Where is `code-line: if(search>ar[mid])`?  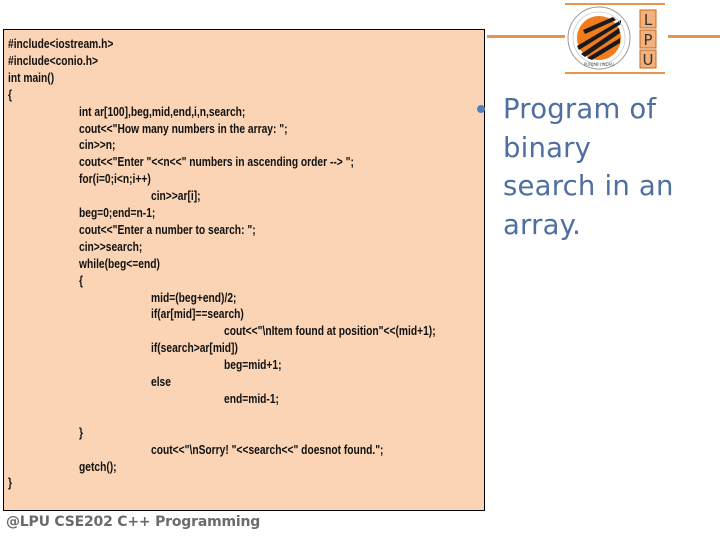
code-line: if(search>ar[mid]) is located at coordinates (194, 348).